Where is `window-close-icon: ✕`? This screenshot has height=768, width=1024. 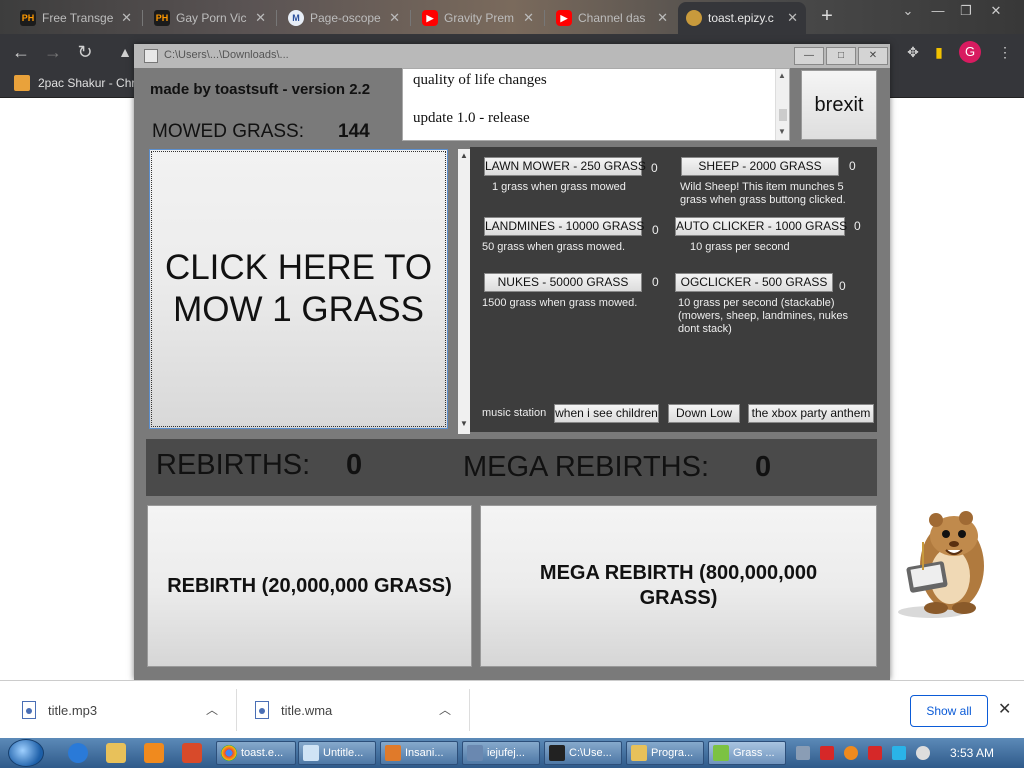 window-close-icon: ✕ is located at coordinates (996, 11).